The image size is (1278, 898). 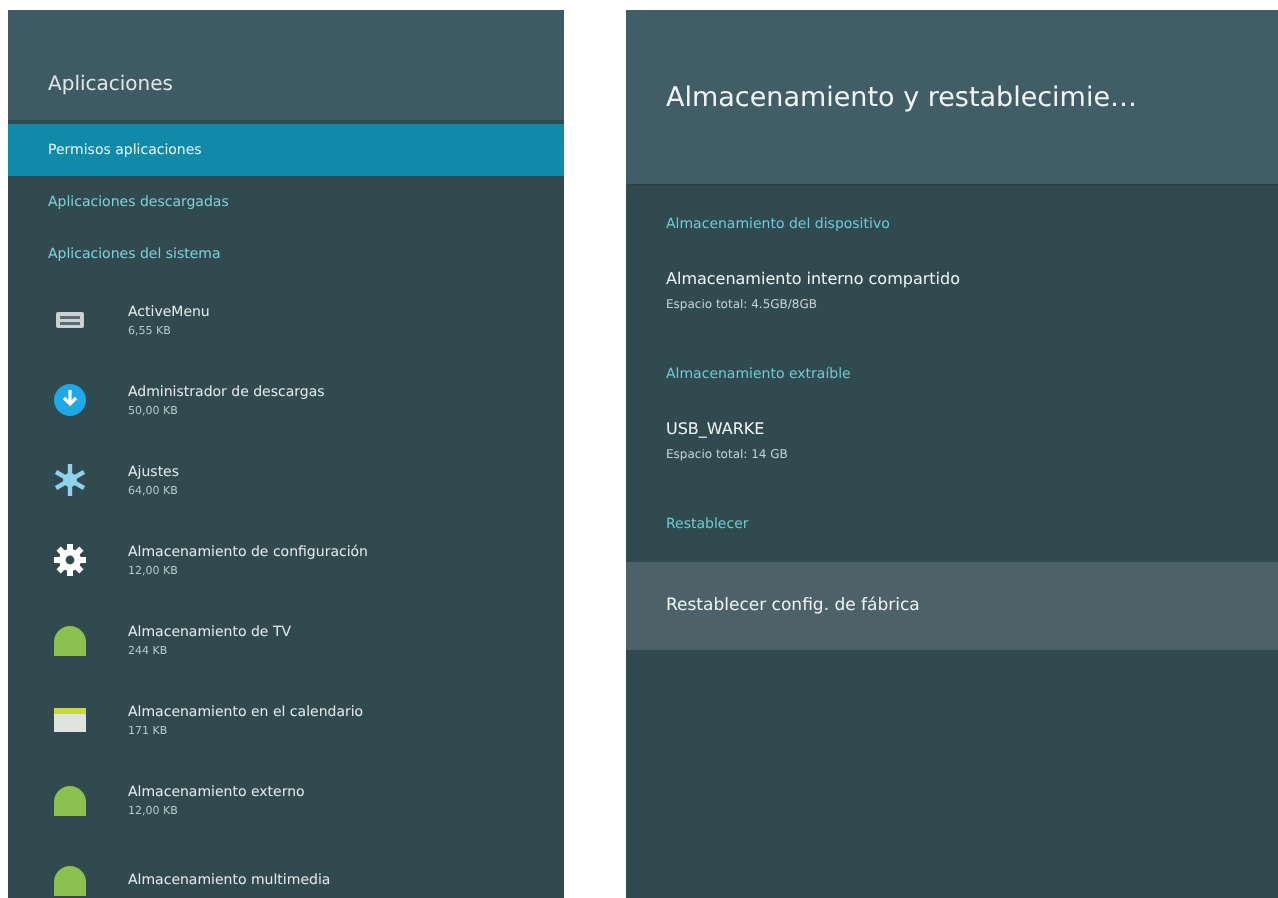 I want to click on panel-title: Aplicaciones, so click(x=110, y=85).